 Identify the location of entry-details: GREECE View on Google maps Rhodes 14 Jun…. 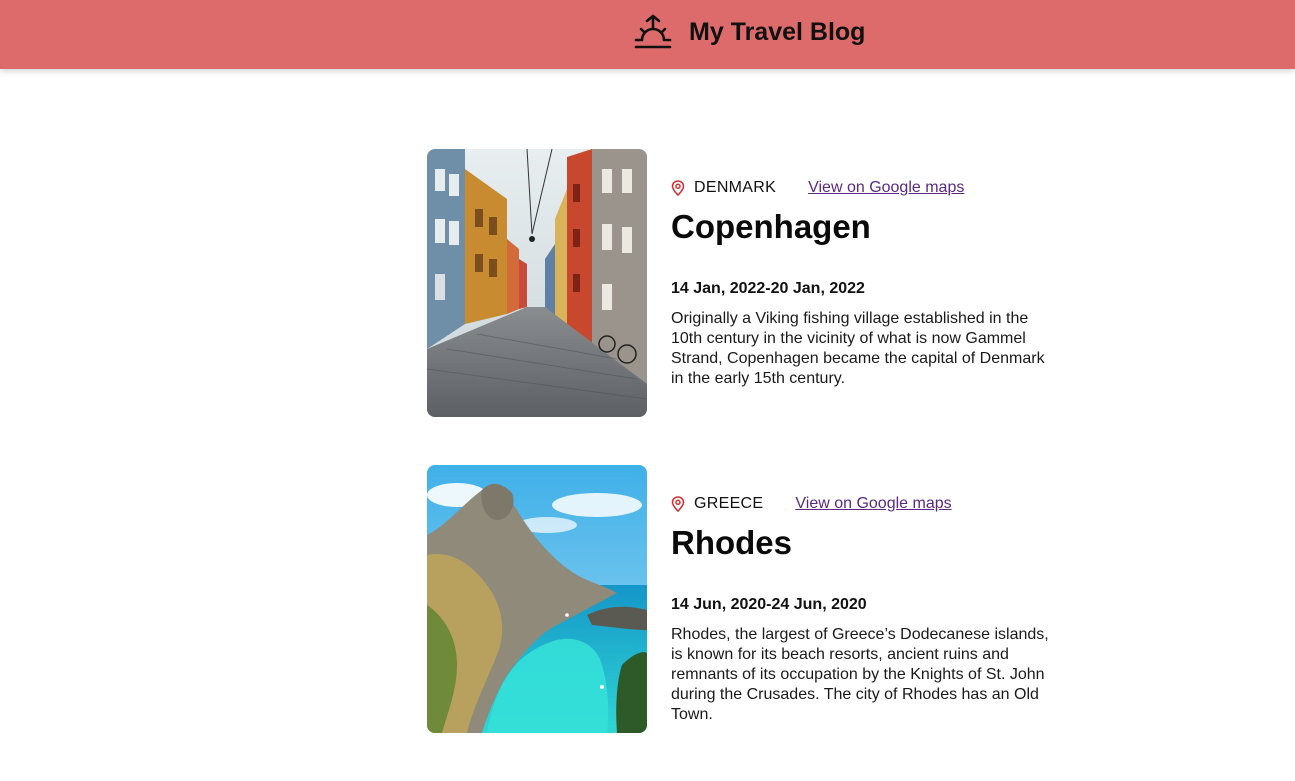
(861, 609).